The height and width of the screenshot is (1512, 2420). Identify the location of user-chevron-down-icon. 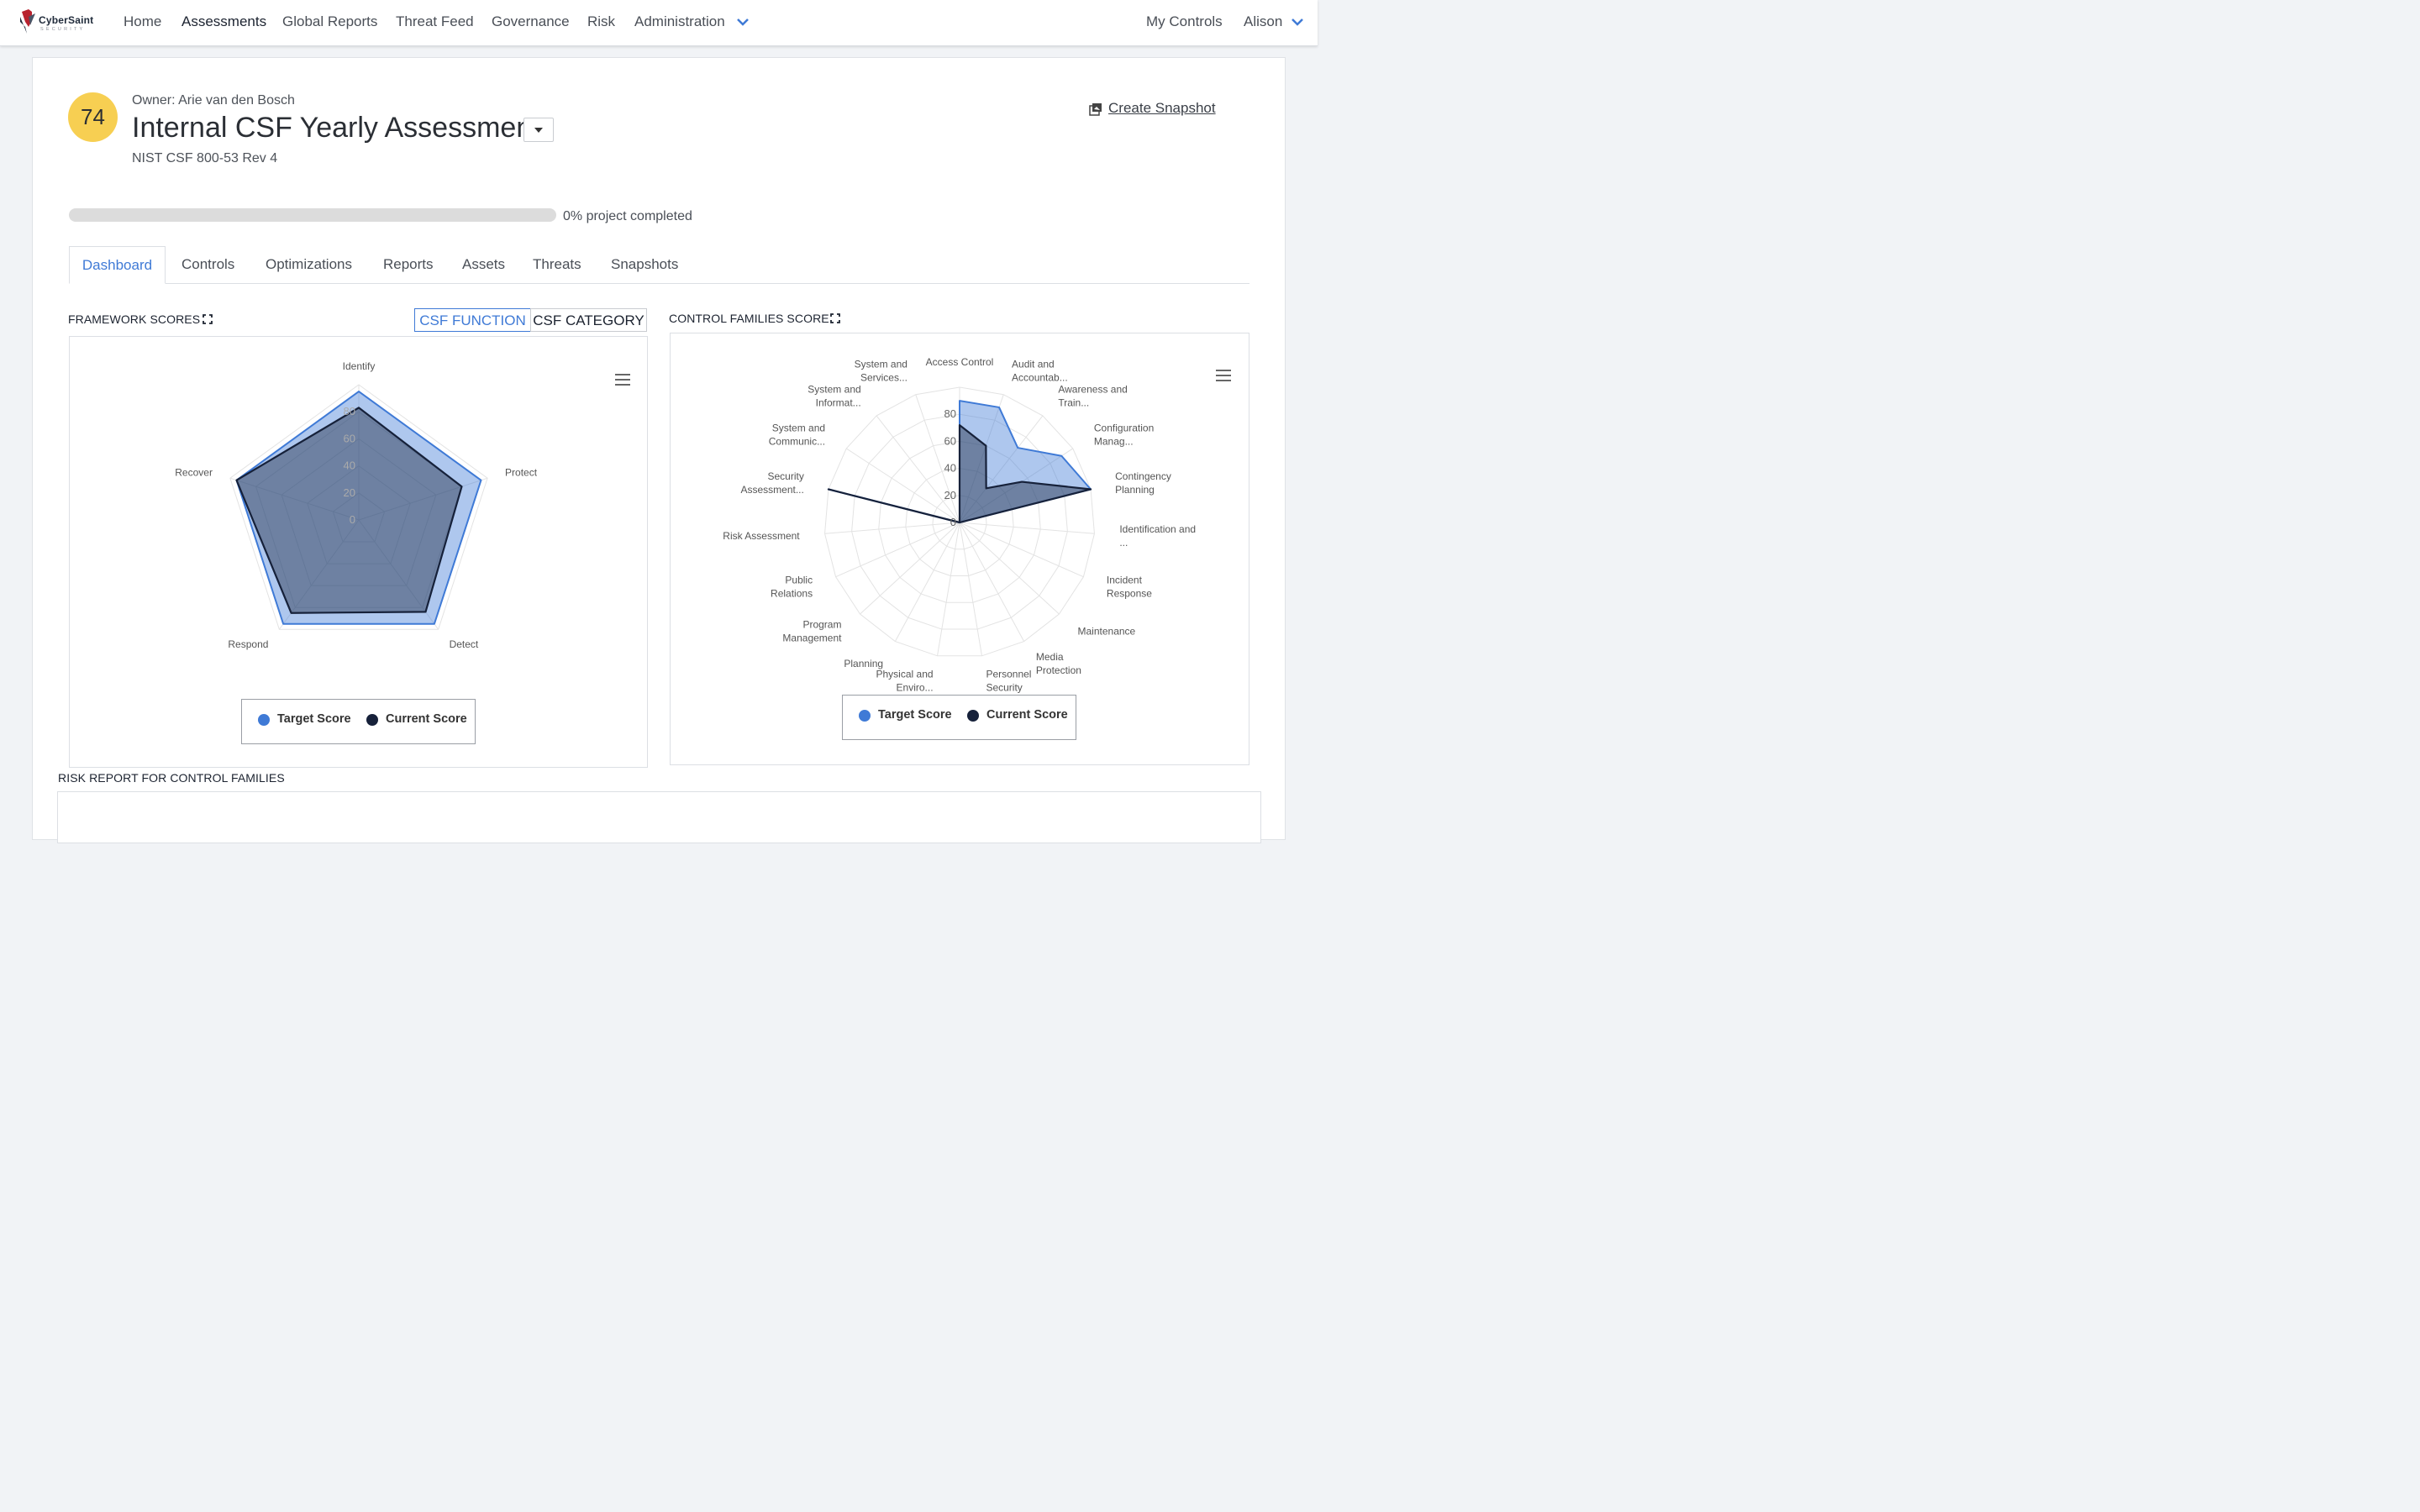
(1297, 22).